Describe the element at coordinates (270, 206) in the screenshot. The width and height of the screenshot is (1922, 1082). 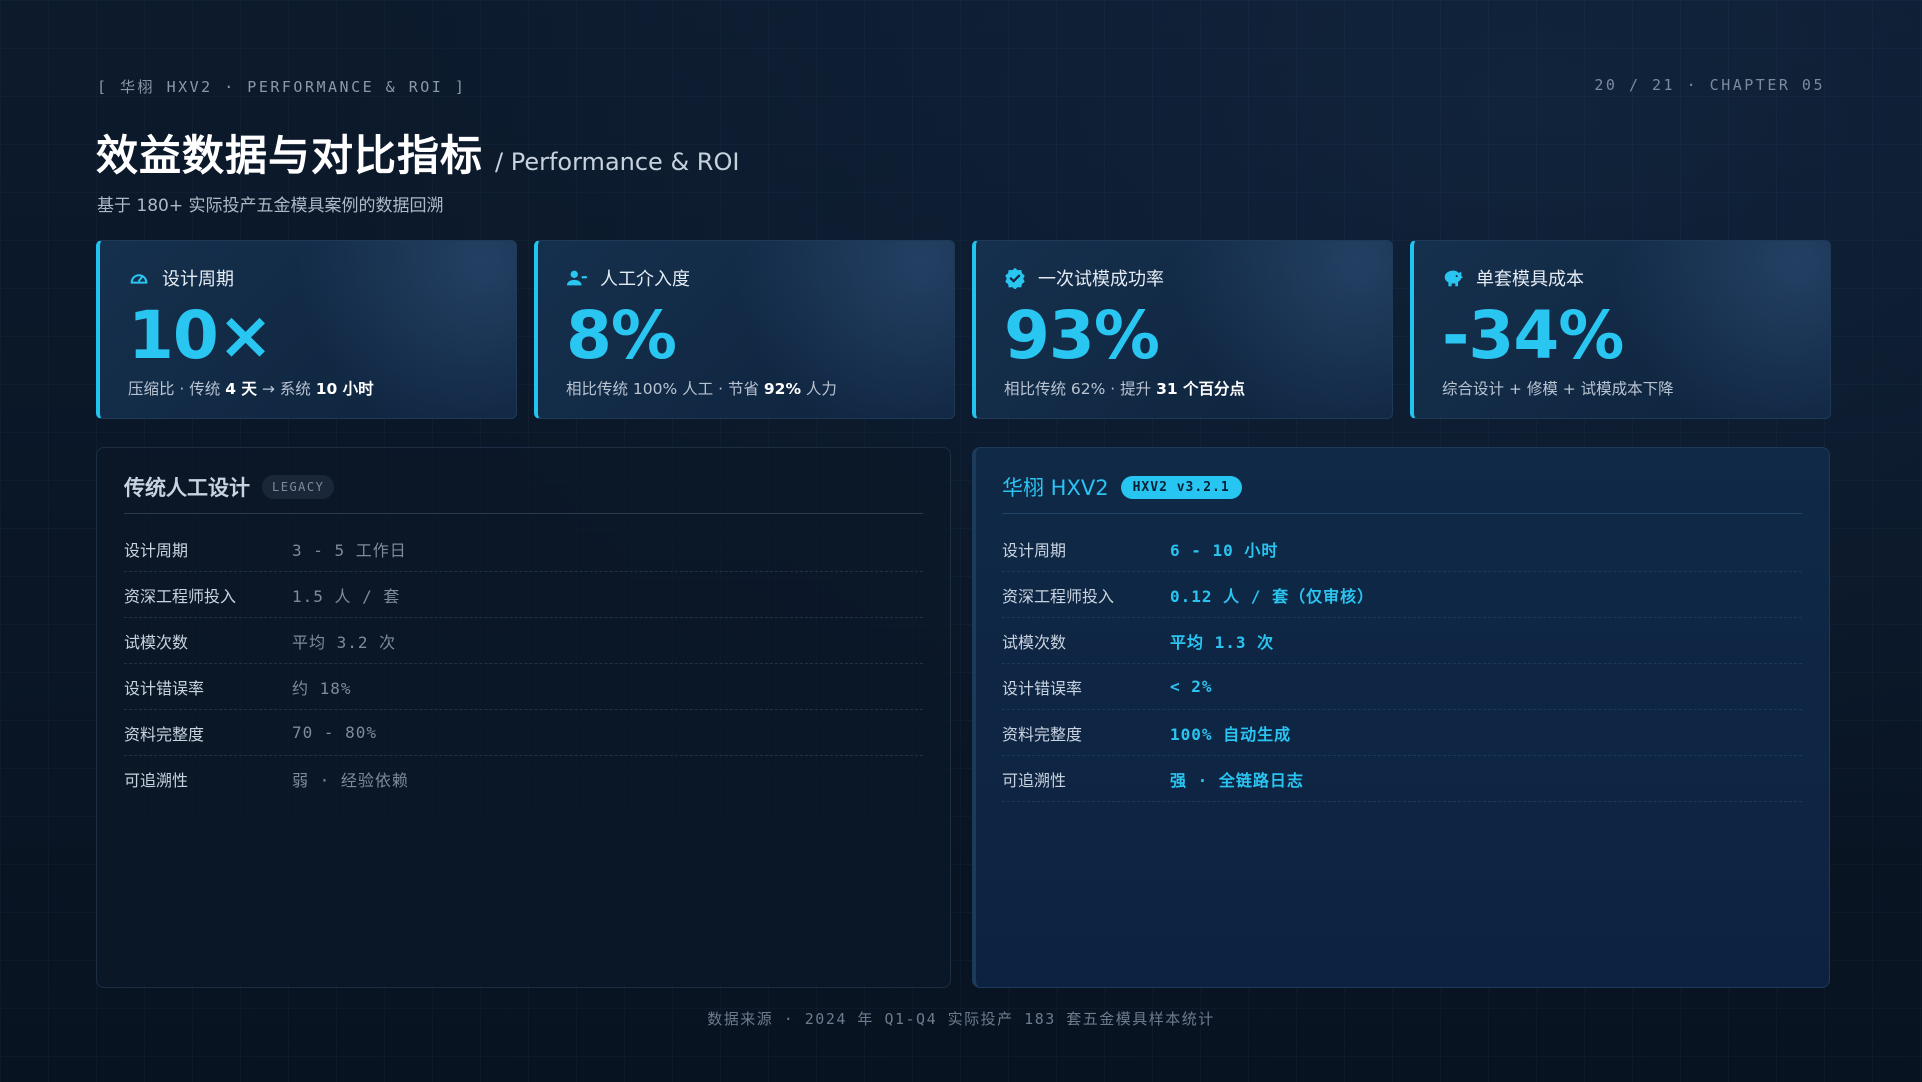
I see `page-subtitle: 基于 180+ 实际投产五金模具案例的数据回溯` at that location.